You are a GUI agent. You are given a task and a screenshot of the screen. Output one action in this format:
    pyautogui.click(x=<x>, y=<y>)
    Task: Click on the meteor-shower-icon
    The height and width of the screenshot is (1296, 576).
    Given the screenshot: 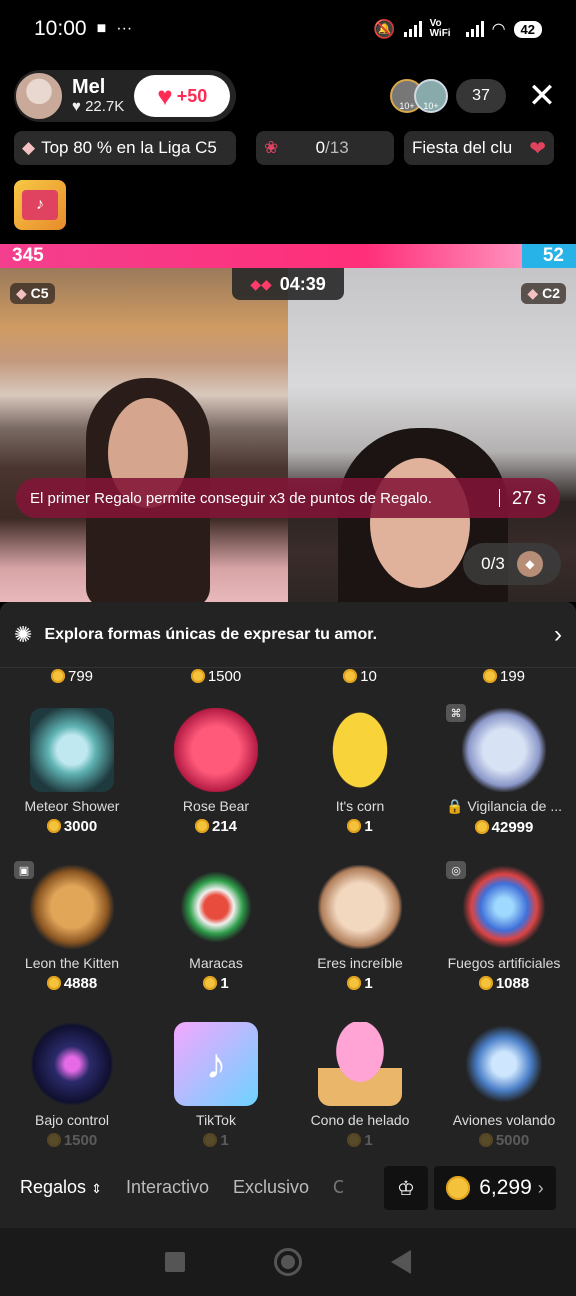 What is the action you would take?
    pyautogui.click(x=72, y=750)
    